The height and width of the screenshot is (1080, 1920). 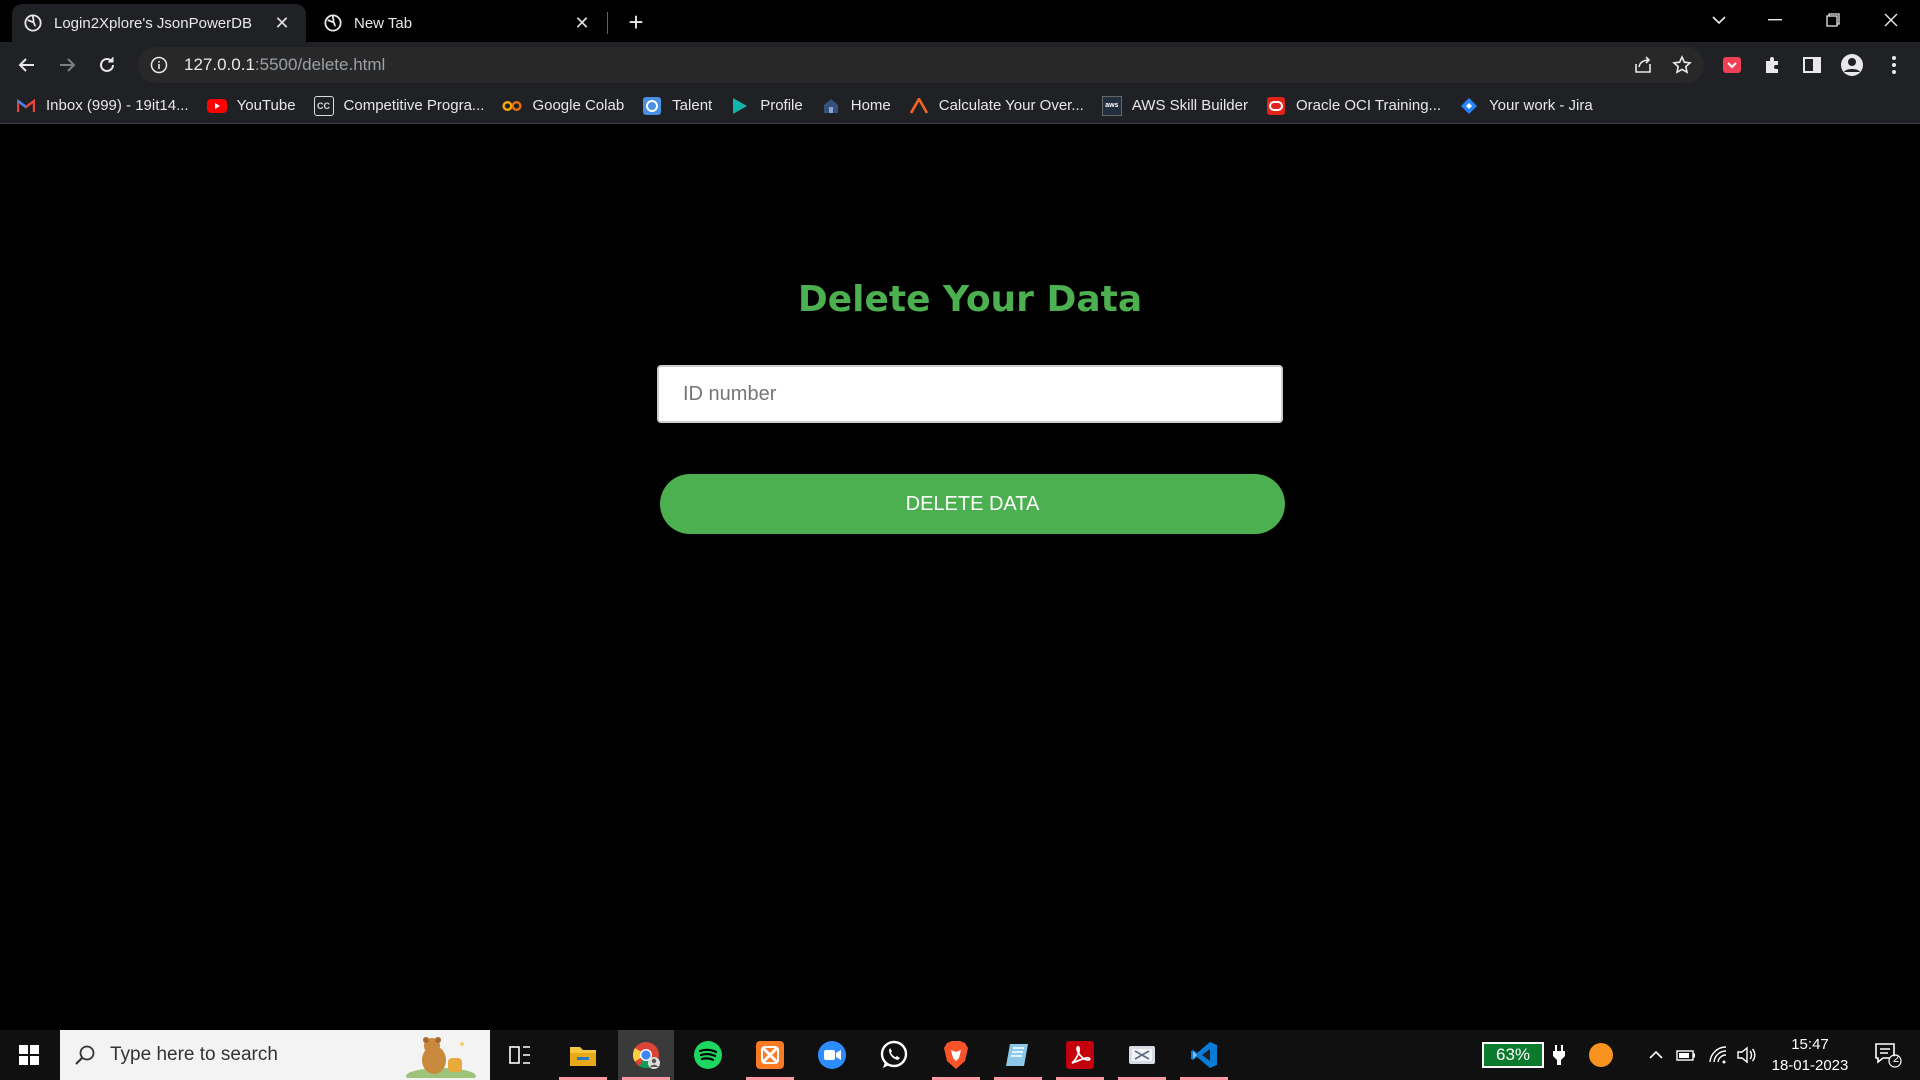 What do you see at coordinates (1852, 65) in the screenshot?
I see `profile-avatar-icon` at bounding box center [1852, 65].